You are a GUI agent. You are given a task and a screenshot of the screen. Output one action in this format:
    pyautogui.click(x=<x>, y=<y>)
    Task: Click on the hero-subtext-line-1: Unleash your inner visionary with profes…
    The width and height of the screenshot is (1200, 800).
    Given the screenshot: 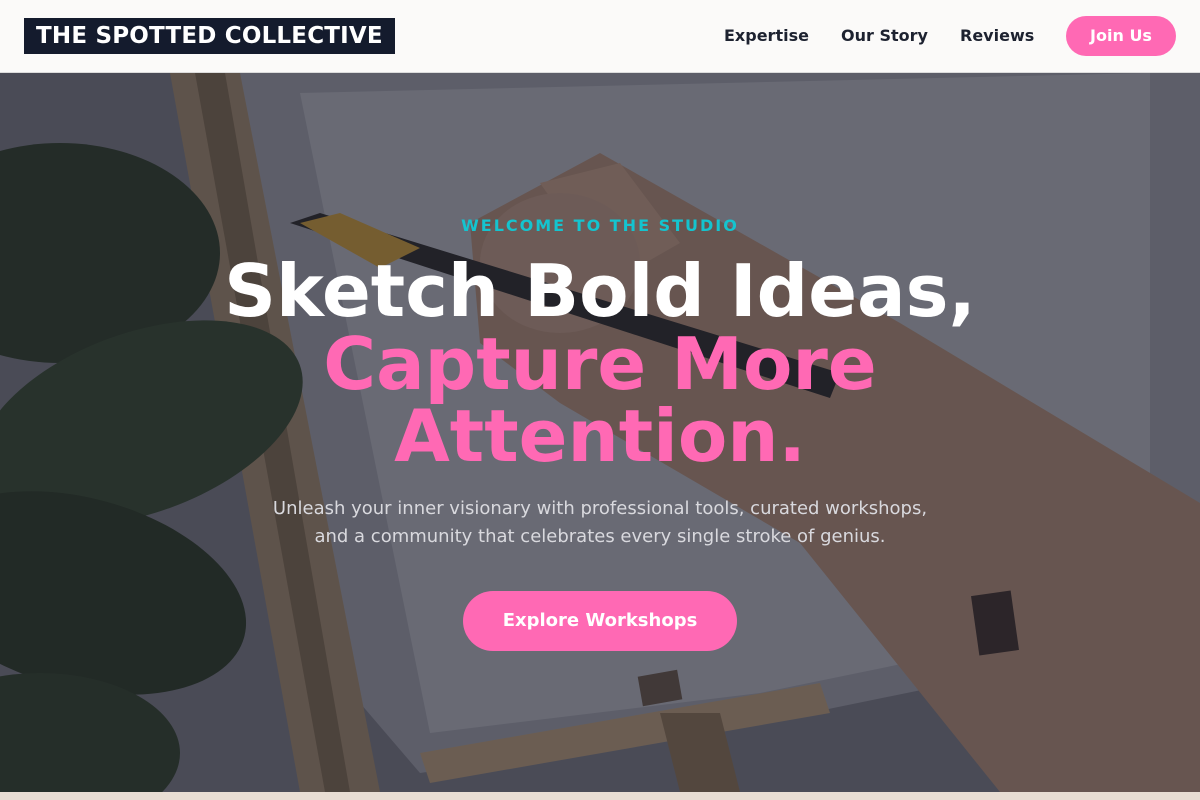 What is the action you would take?
    pyautogui.click(x=600, y=508)
    